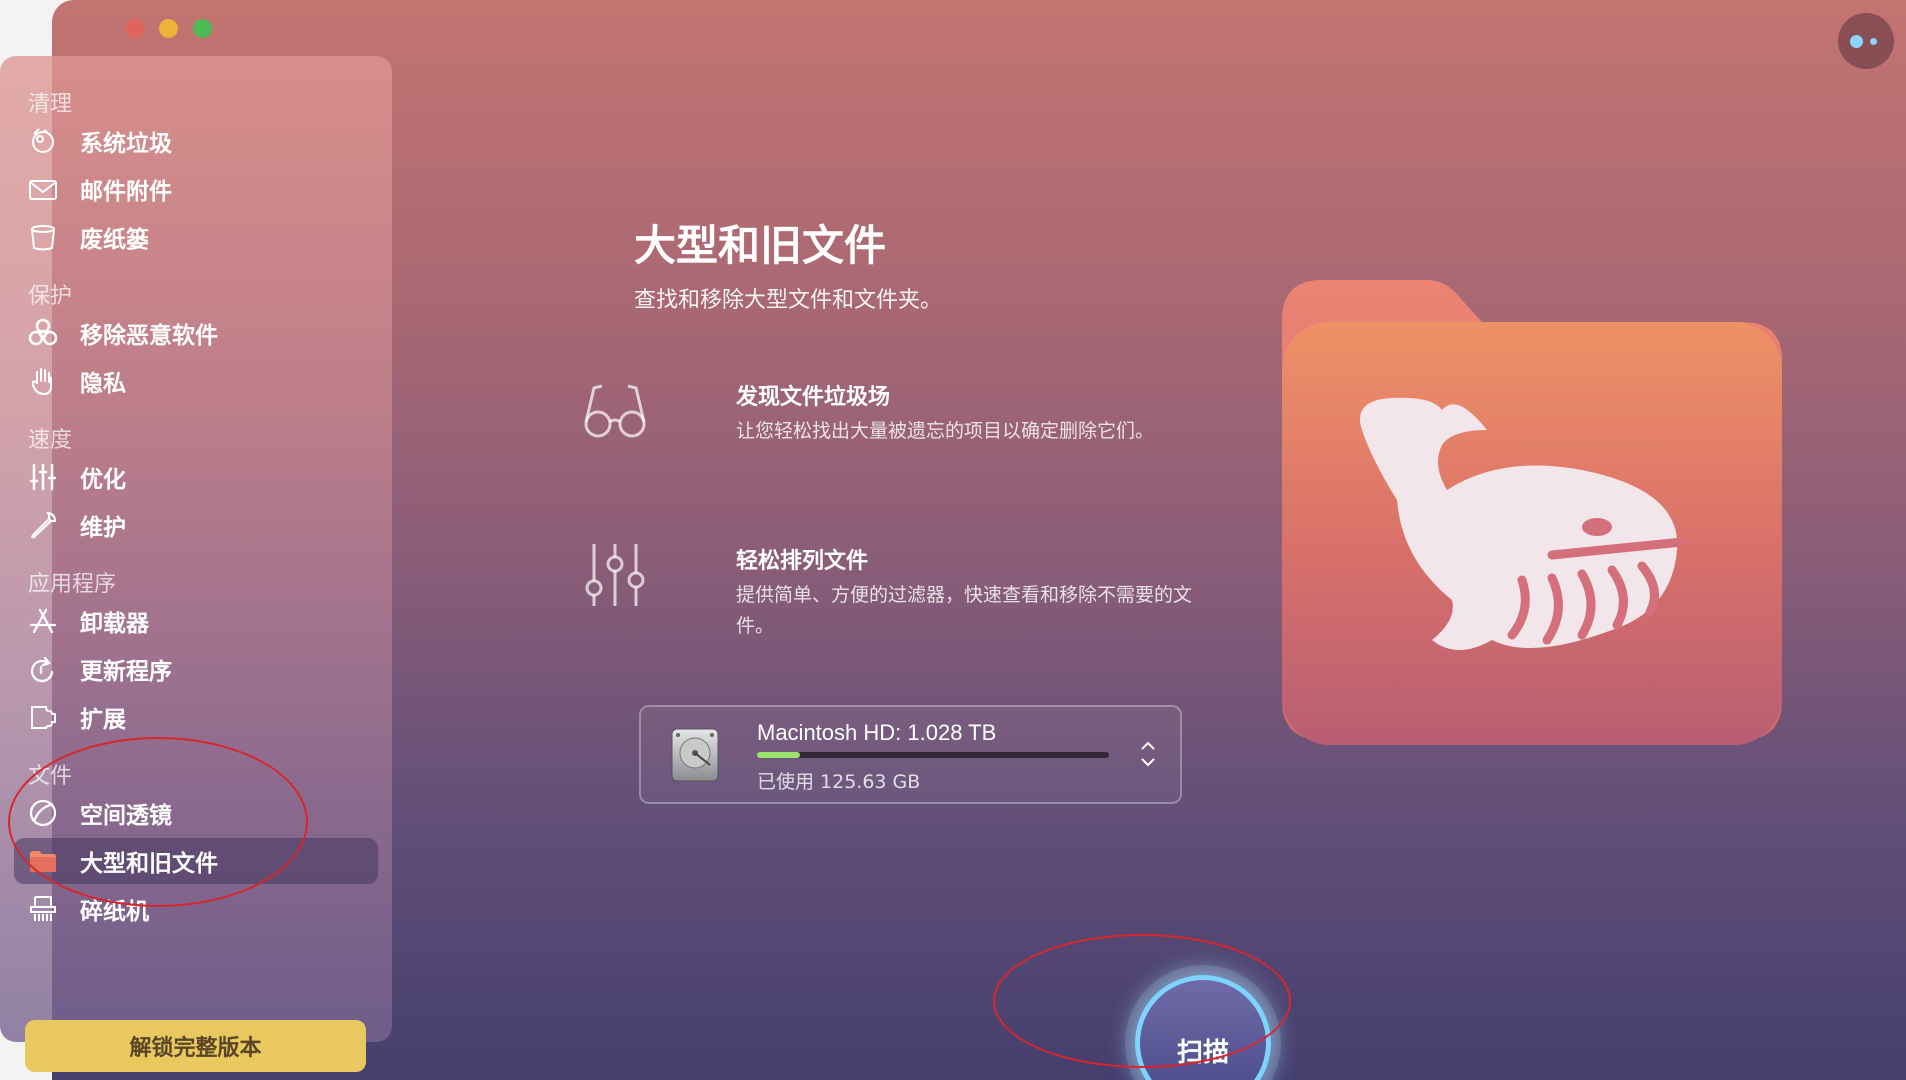 This screenshot has width=1906, height=1080. Describe the element at coordinates (50, 776) in the screenshot. I see `sidebar-section-files: 文件` at that location.